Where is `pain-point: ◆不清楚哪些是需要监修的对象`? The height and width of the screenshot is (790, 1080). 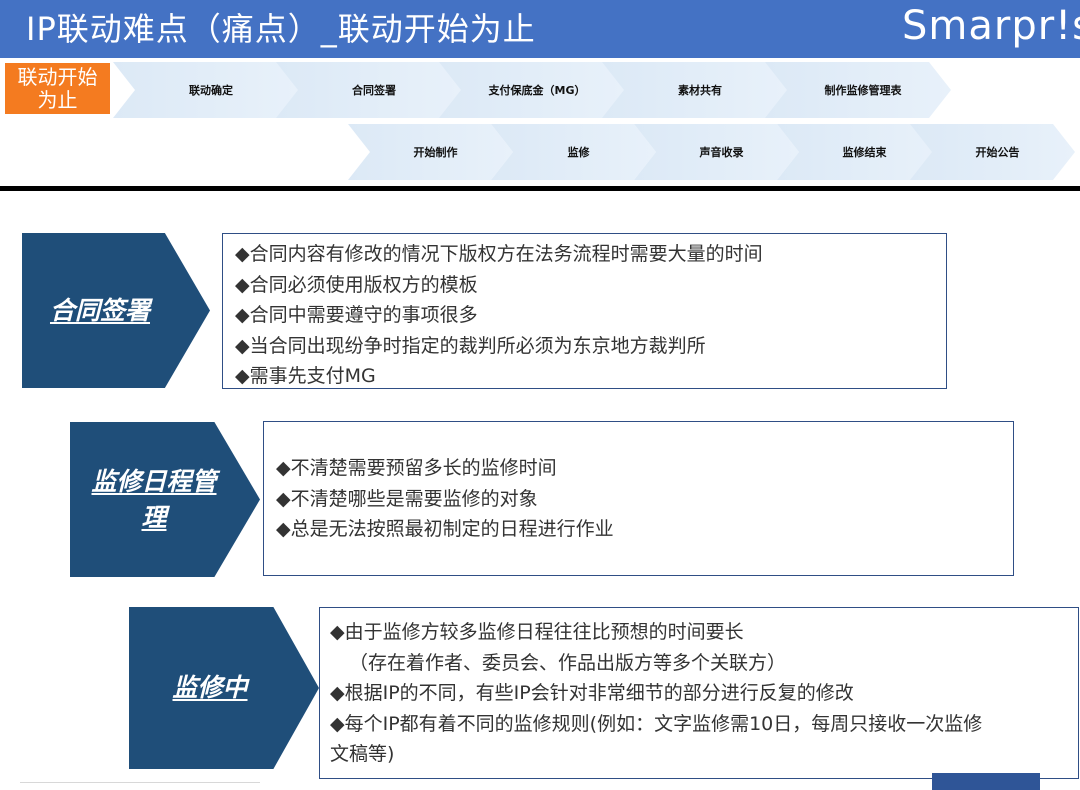
pain-point: ◆不清楚哪些是需要监修的对象 is located at coordinates (407, 498).